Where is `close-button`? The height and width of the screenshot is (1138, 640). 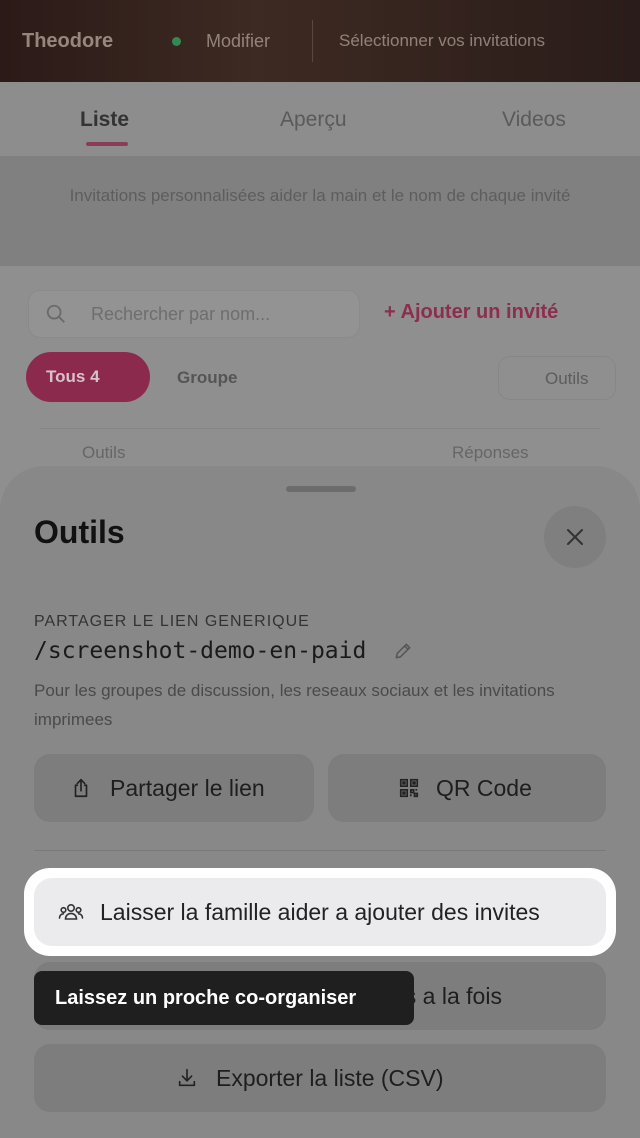
close-button is located at coordinates (575, 537).